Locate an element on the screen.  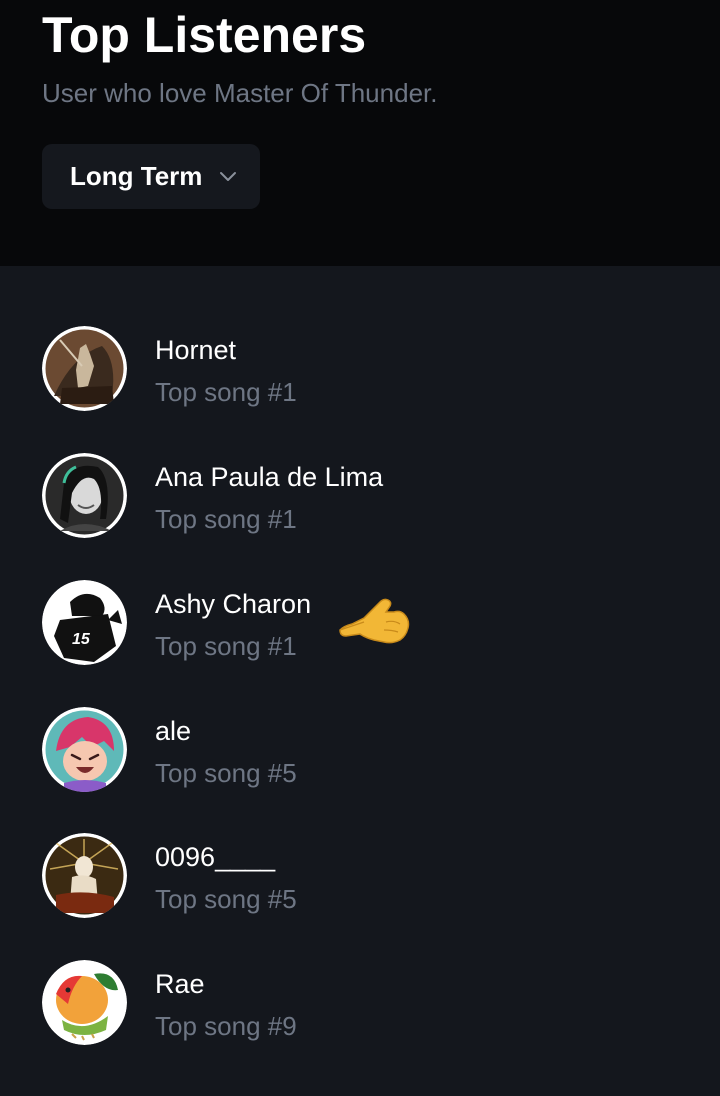
page-subtitle: User who love Master Of Thunder. is located at coordinates (240, 93).